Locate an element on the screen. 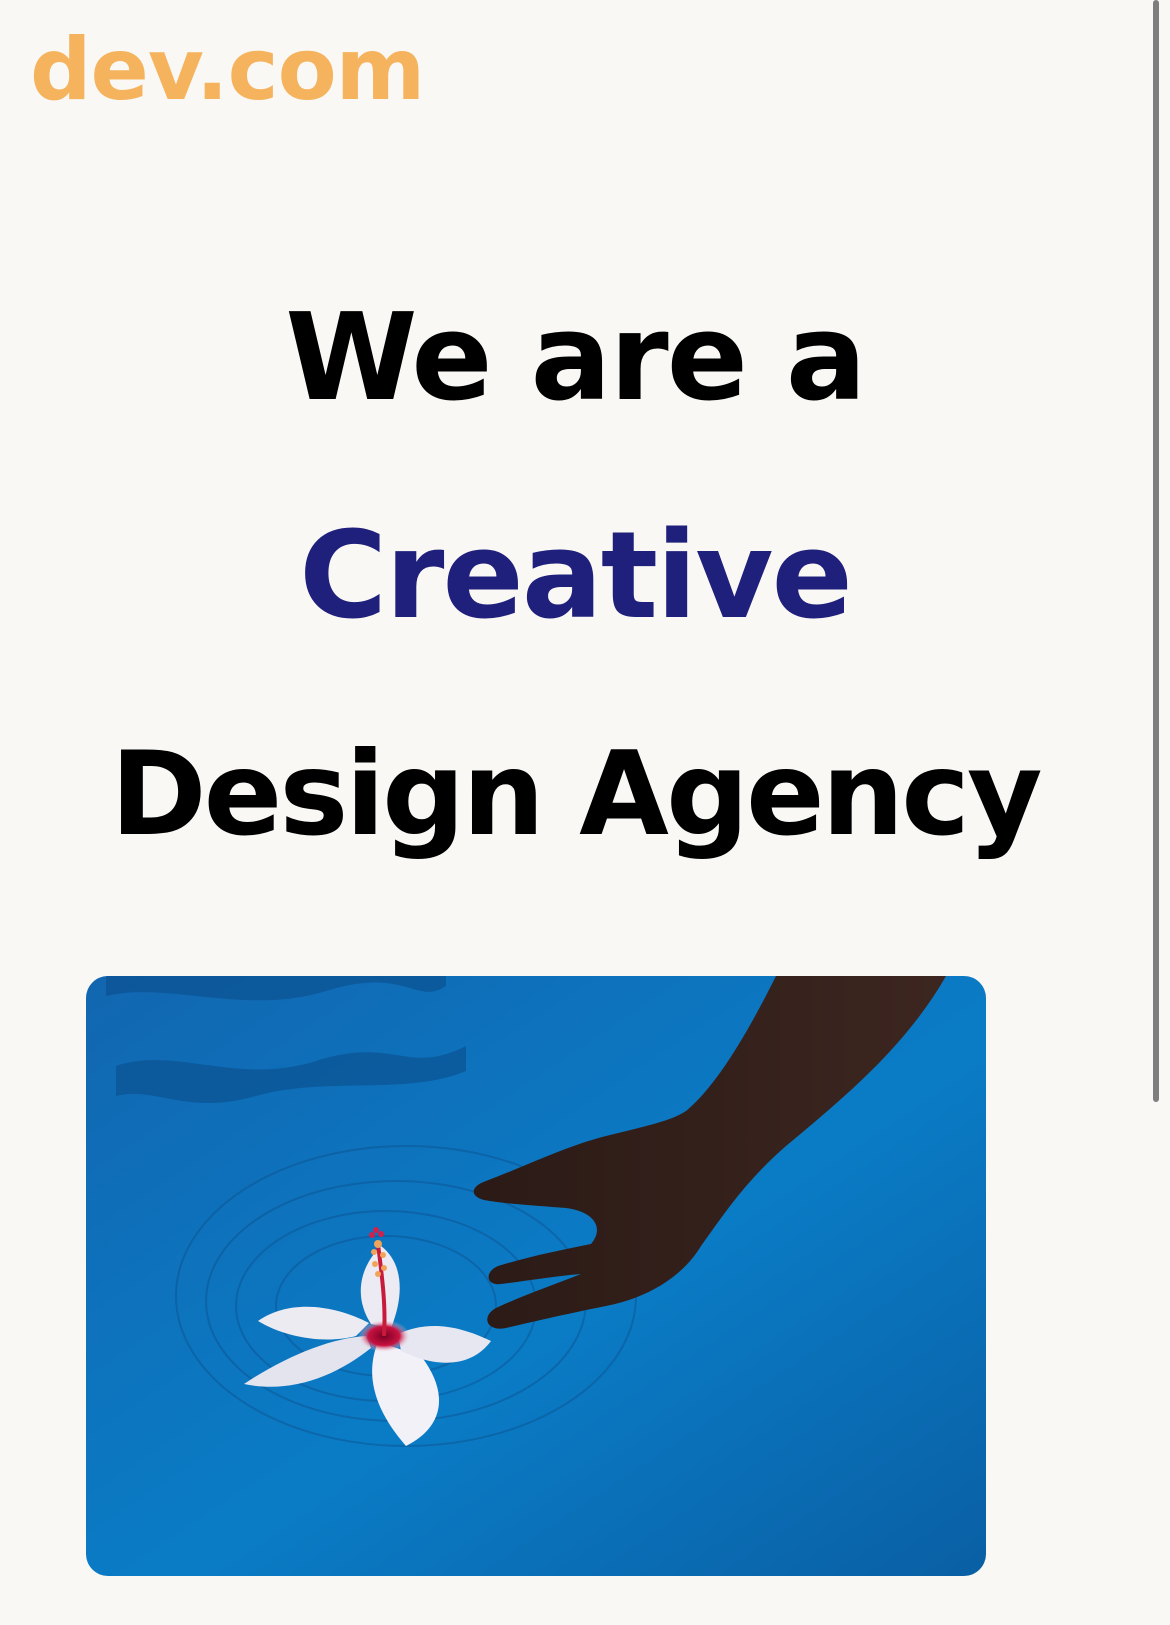  hero-line-accent: Creative is located at coordinates (576, 576).